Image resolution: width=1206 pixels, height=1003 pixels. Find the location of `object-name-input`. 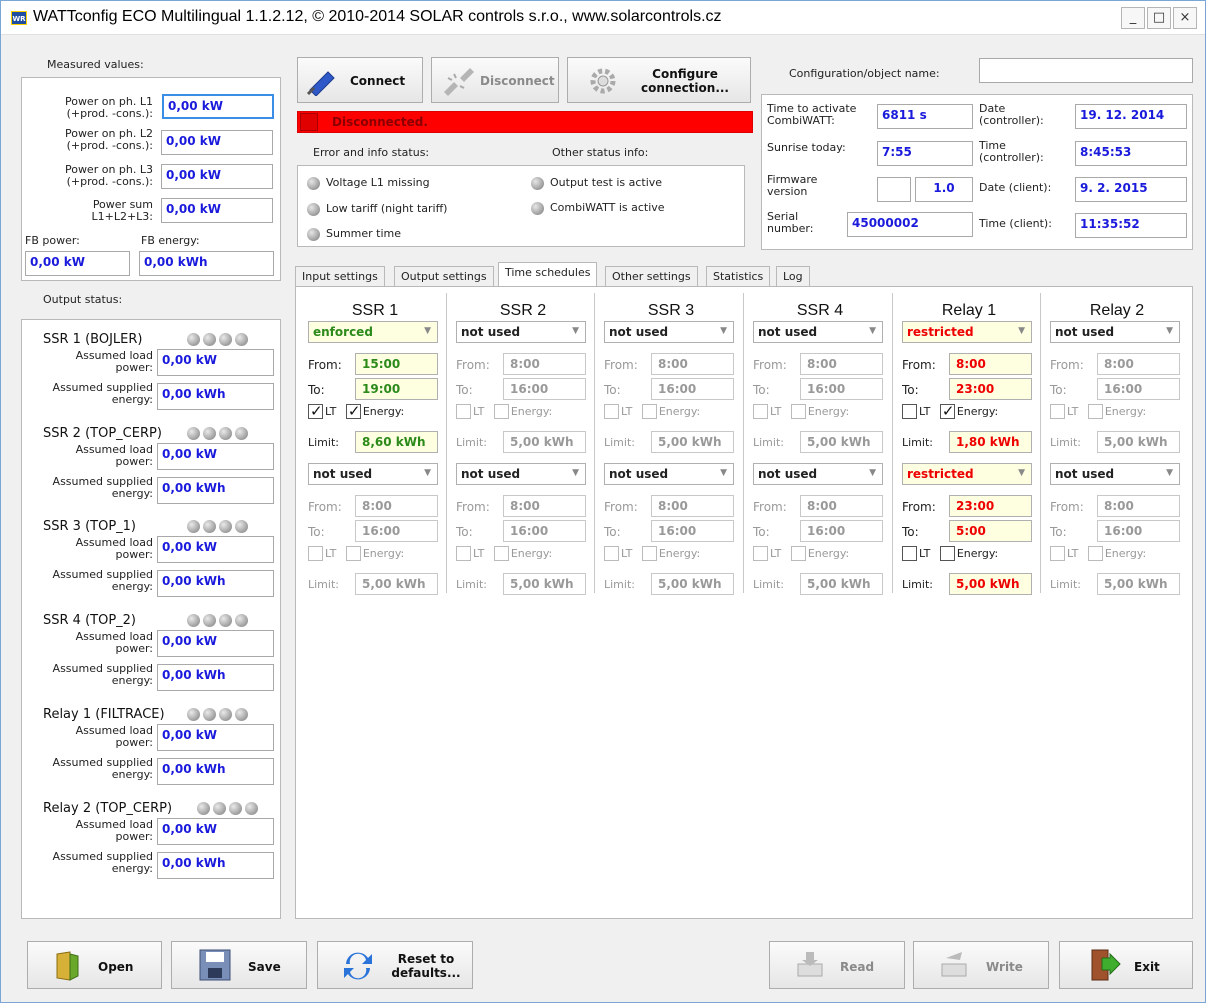

object-name-input is located at coordinates (1086, 70).